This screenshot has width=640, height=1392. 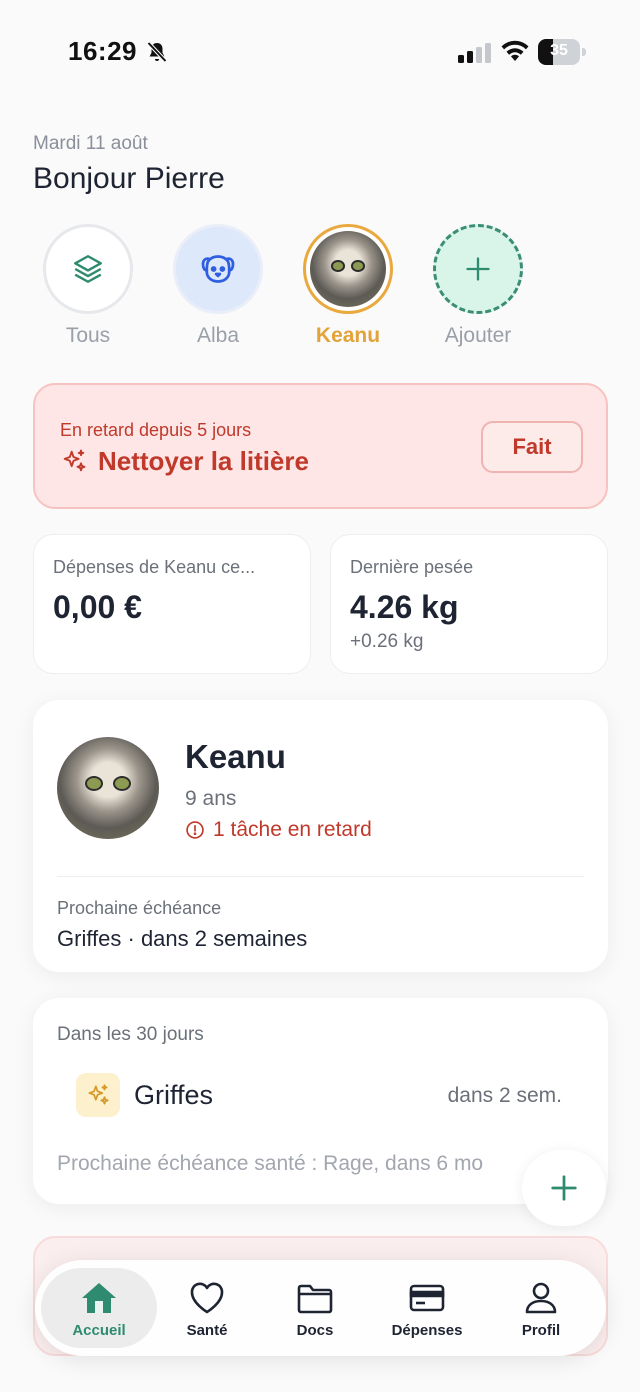 I want to click on alert-circle-icon, so click(x=195, y=830).